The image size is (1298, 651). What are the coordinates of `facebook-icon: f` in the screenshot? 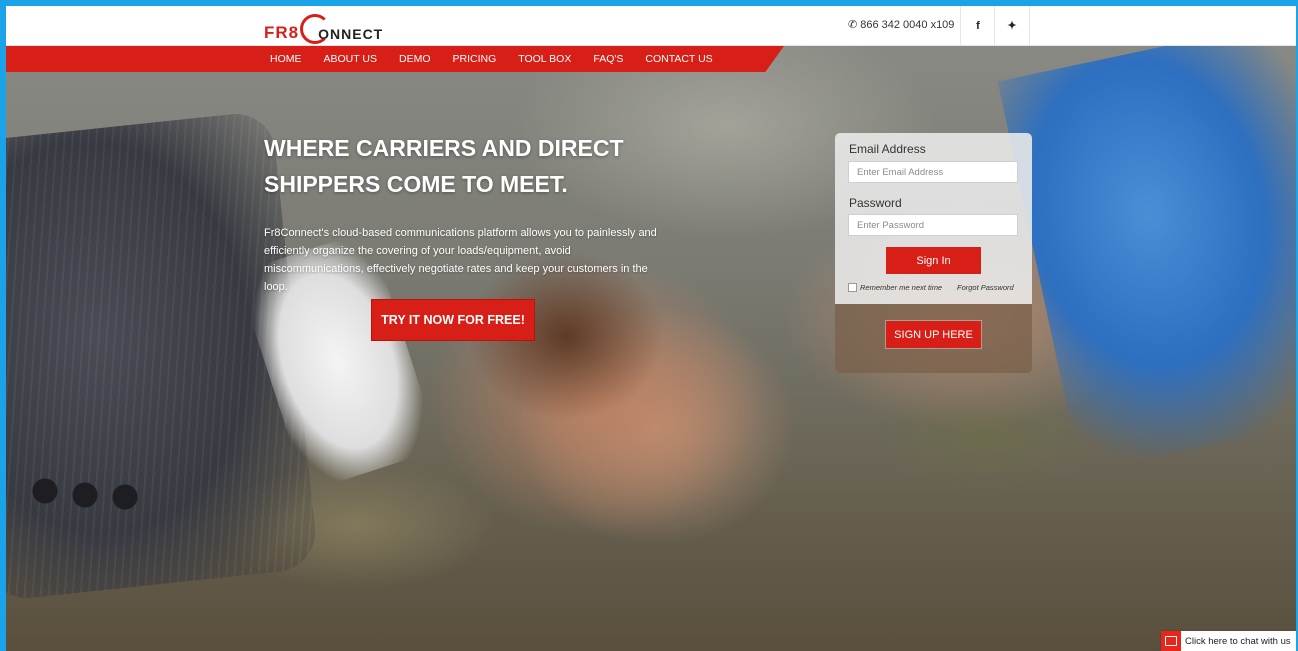 It's located at (977, 25).